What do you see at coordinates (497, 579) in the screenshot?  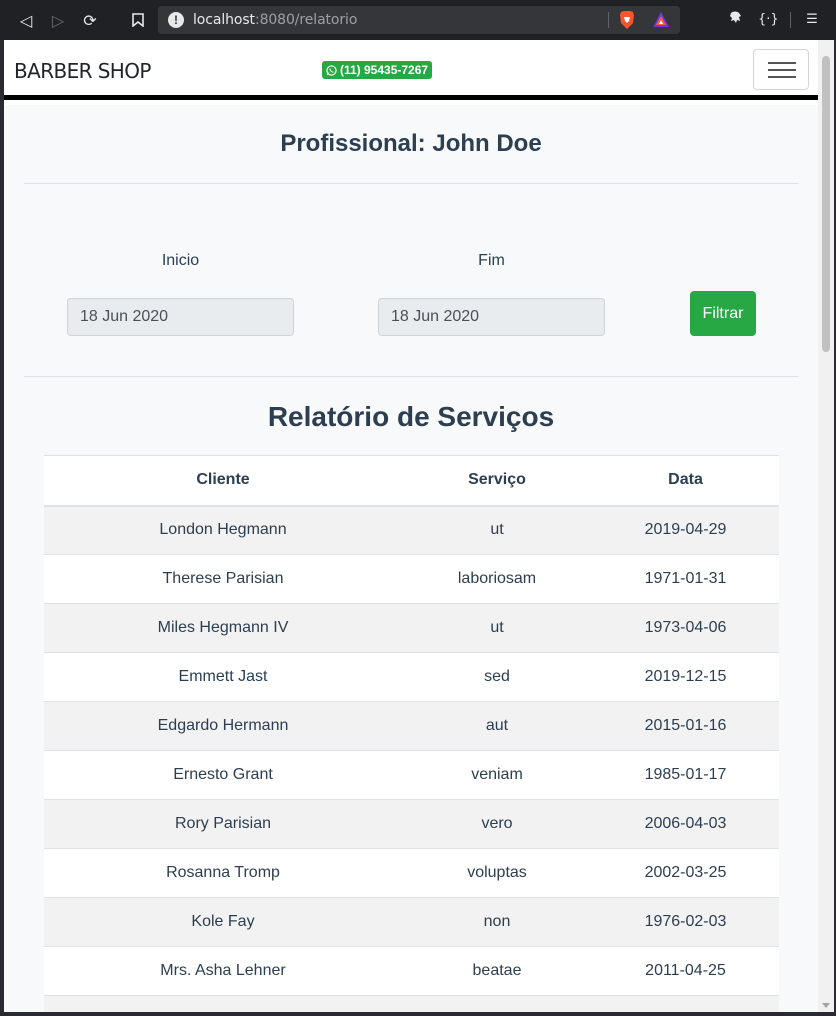 I see `cell-servico: laboriosam` at bounding box center [497, 579].